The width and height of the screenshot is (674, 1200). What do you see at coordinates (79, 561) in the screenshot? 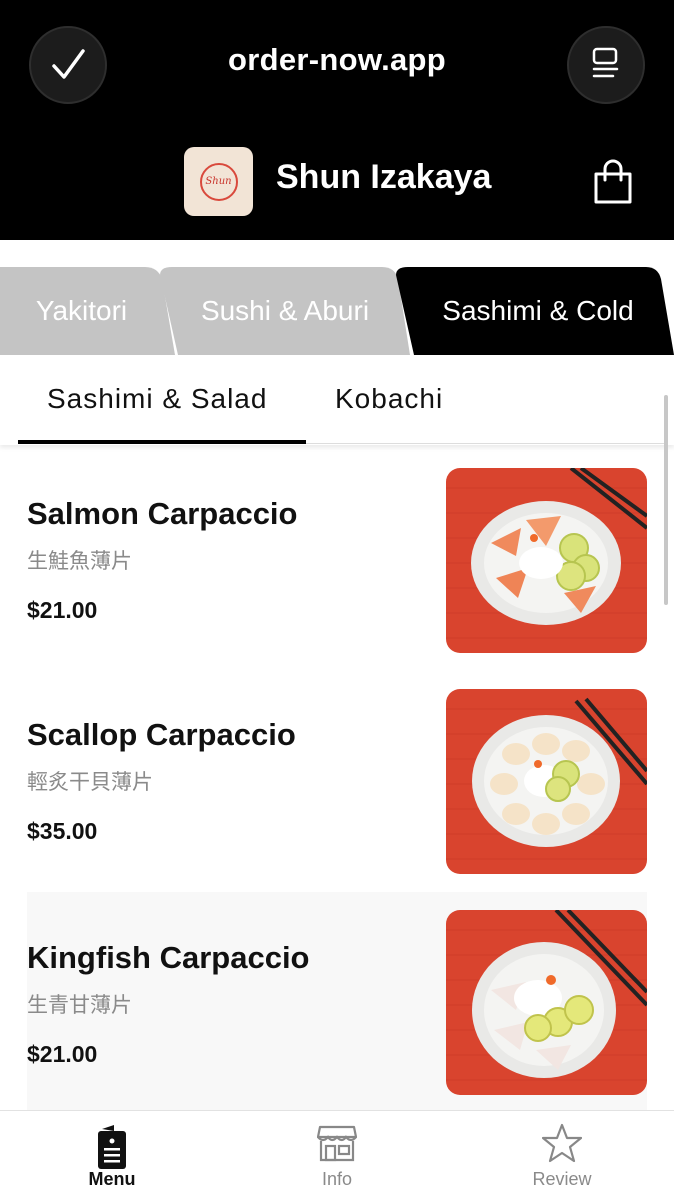
I see `item-subtitle: 生鮭魚薄片` at bounding box center [79, 561].